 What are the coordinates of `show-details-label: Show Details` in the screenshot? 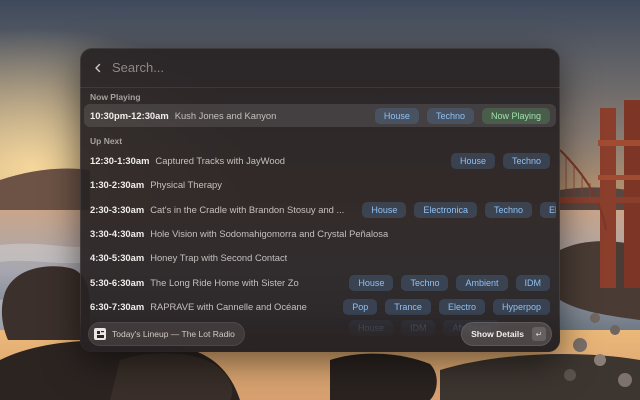 It's located at (497, 334).